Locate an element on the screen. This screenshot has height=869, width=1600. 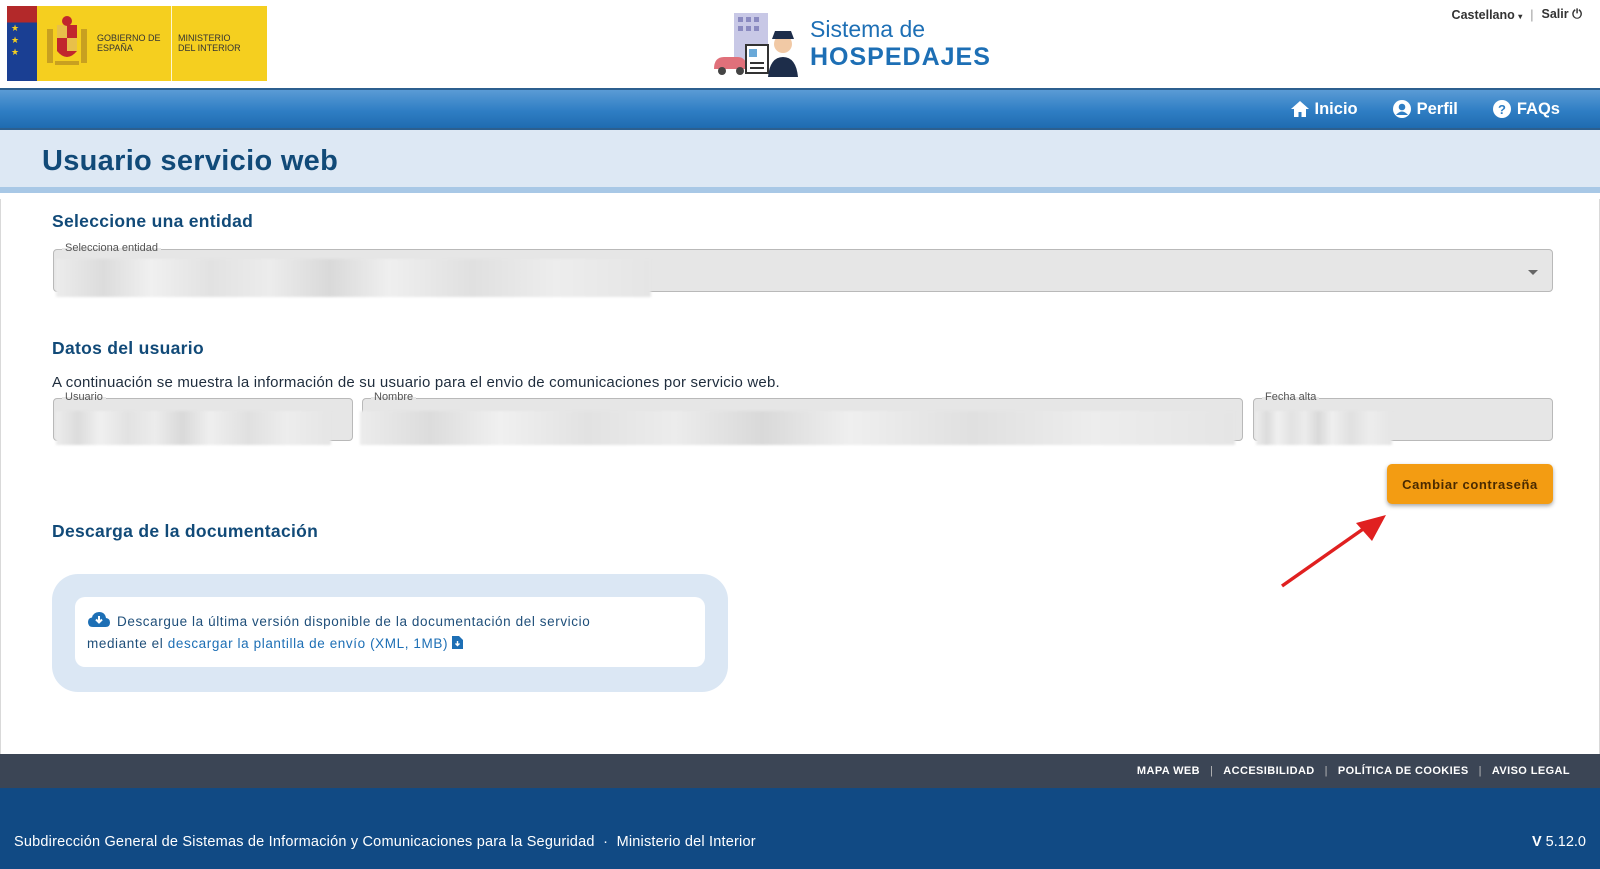
nombre-field: Nombre is located at coordinates (801, 418).